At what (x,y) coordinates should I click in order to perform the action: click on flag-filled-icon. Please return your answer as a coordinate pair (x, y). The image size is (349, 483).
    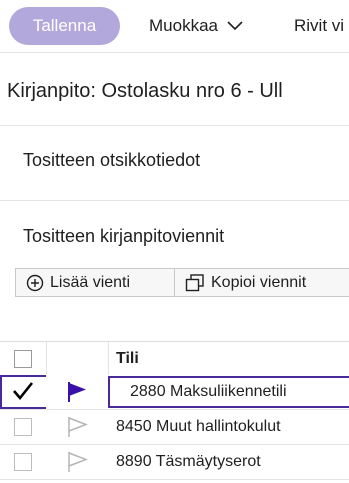
    Looking at the image, I should click on (77, 392).